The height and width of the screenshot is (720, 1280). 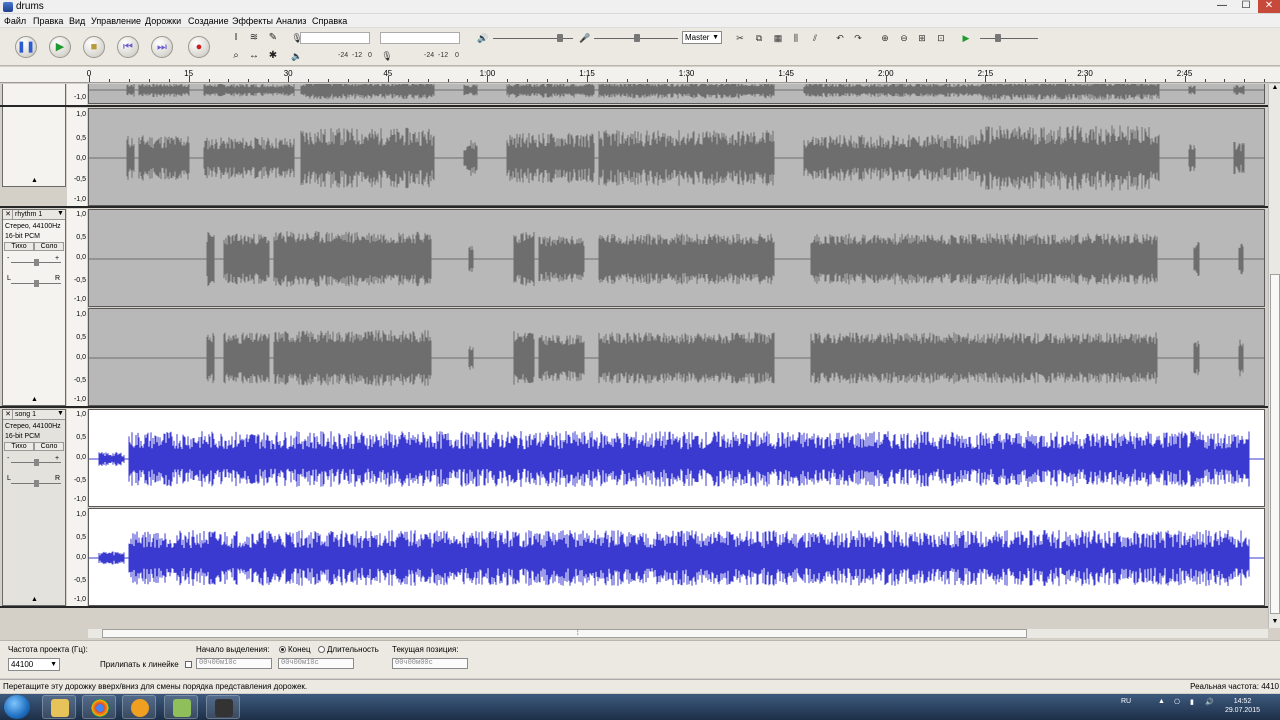 I want to click on track-name: song 1, so click(x=25, y=414).